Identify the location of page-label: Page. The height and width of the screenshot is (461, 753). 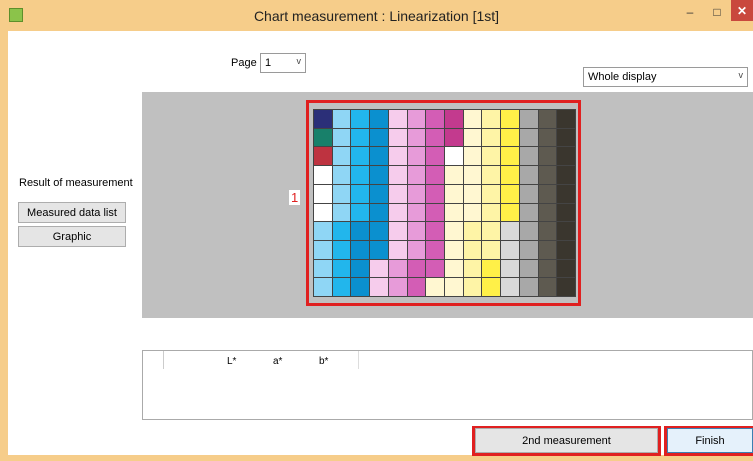
(244, 63).